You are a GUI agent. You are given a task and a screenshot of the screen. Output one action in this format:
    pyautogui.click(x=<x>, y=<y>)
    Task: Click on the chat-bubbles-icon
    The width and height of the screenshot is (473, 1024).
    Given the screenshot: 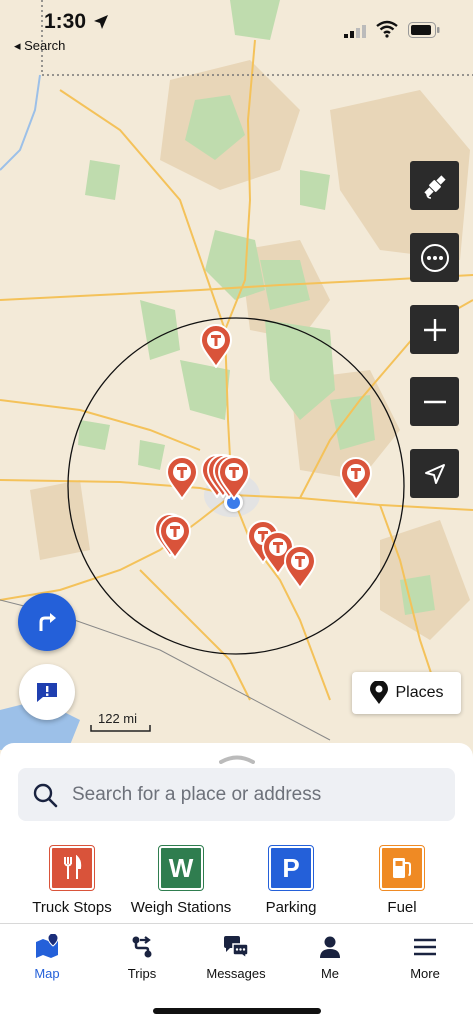 What is the action you would take?
    pyautogui.click(x=236, y=948)
    